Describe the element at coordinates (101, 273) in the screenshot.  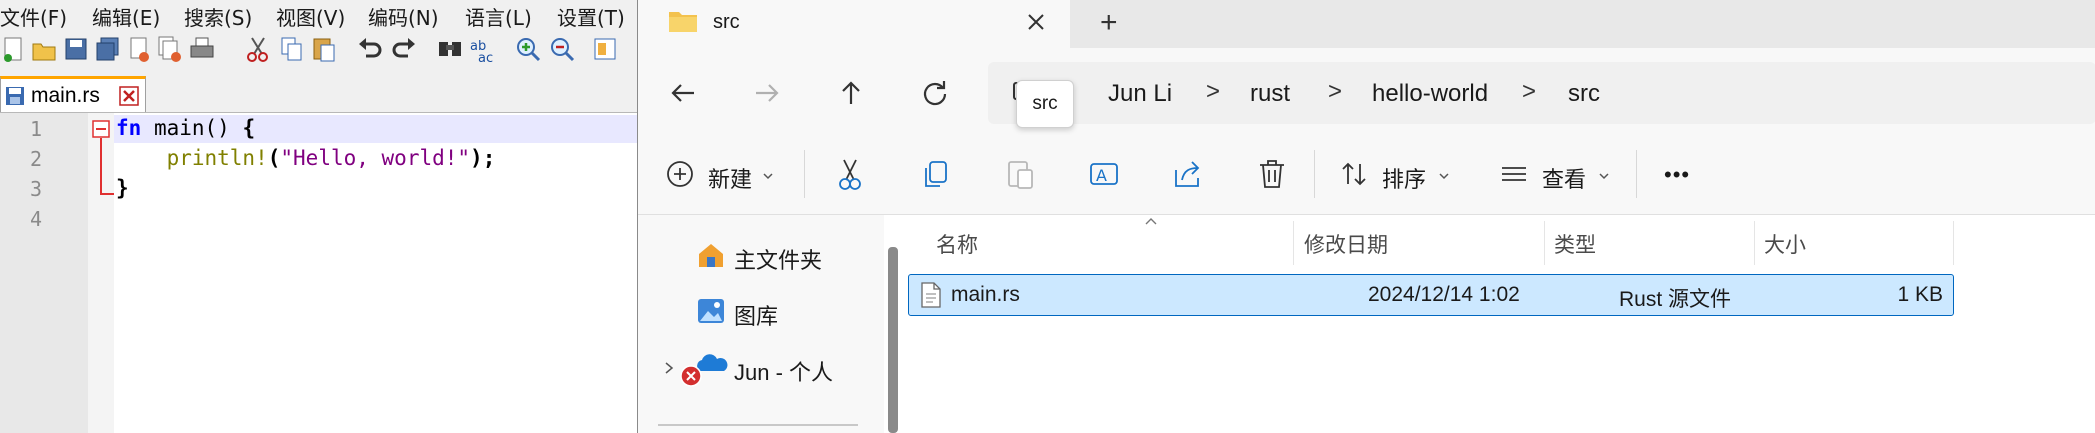
I see `fold-margin` at that location.